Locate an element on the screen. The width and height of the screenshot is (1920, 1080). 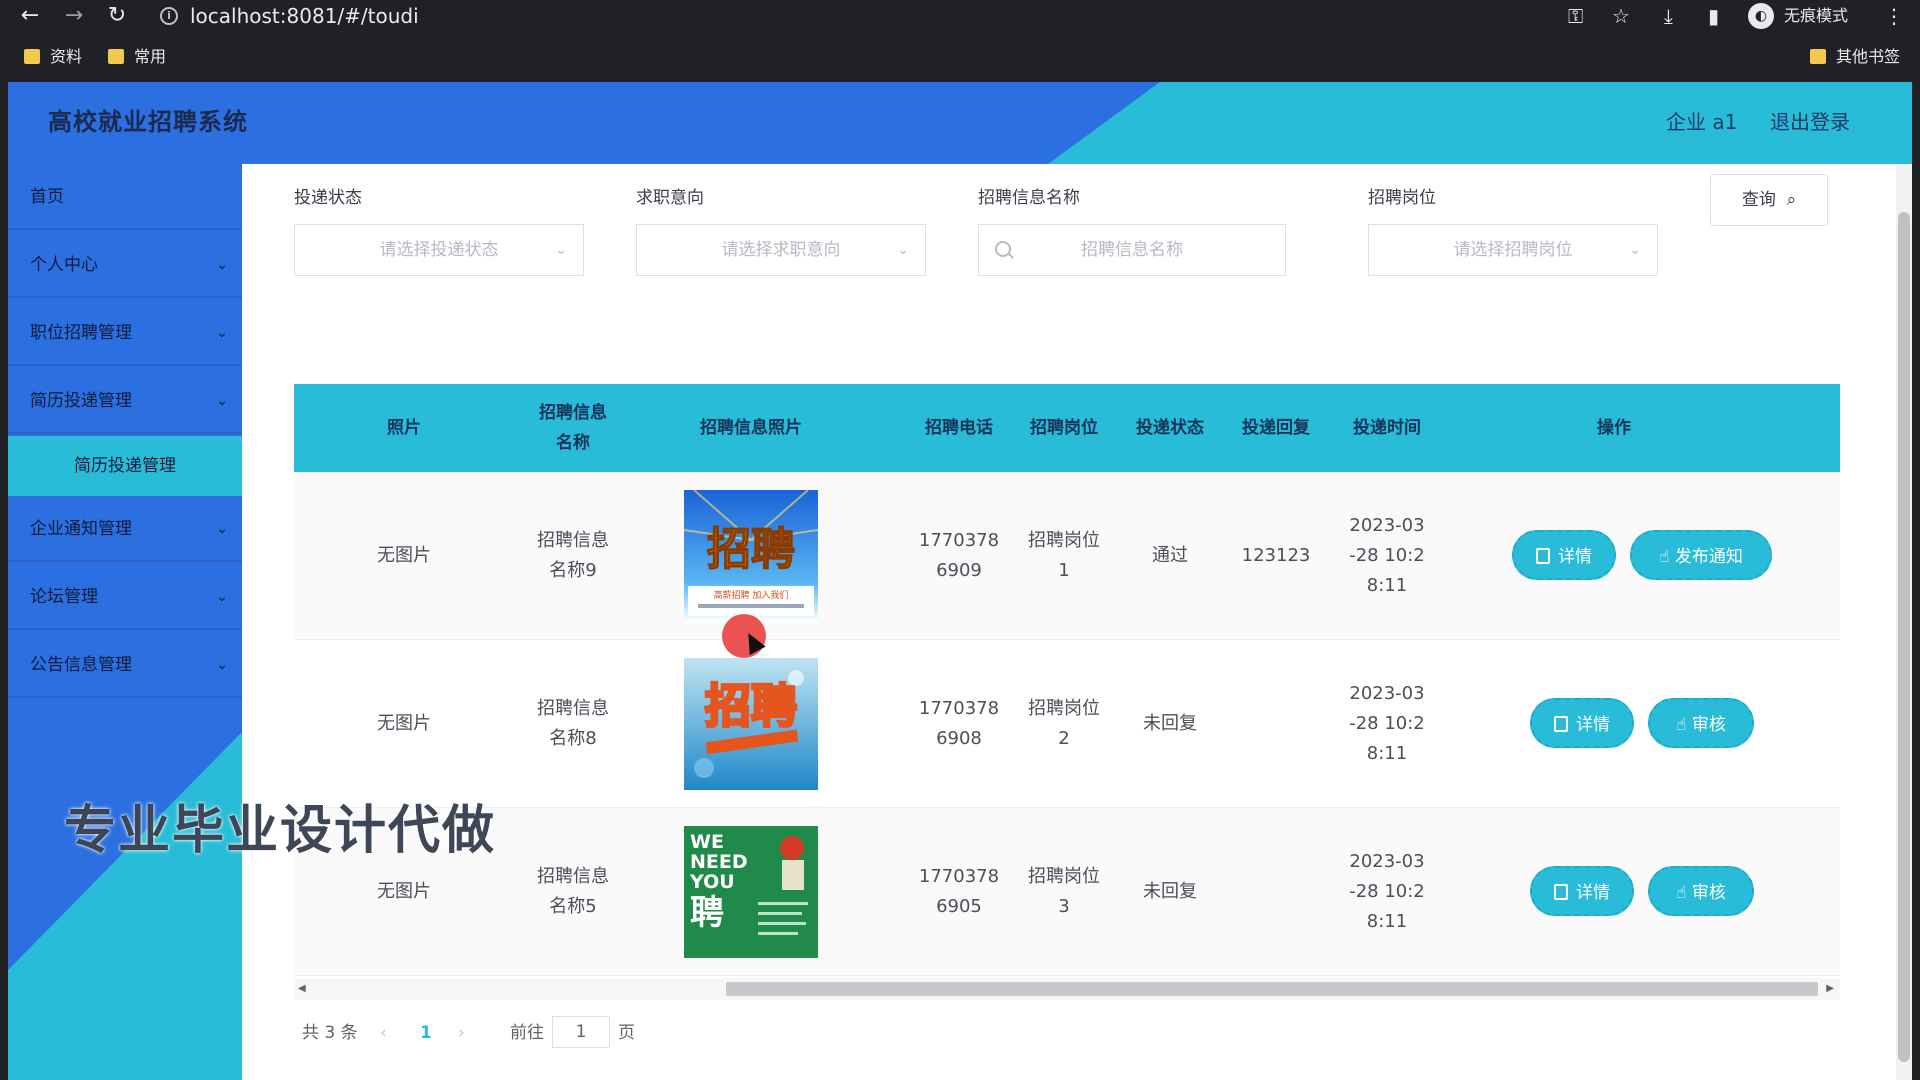
bookmark-folder-changyong: 常用 is located at coordinates (137, 57).